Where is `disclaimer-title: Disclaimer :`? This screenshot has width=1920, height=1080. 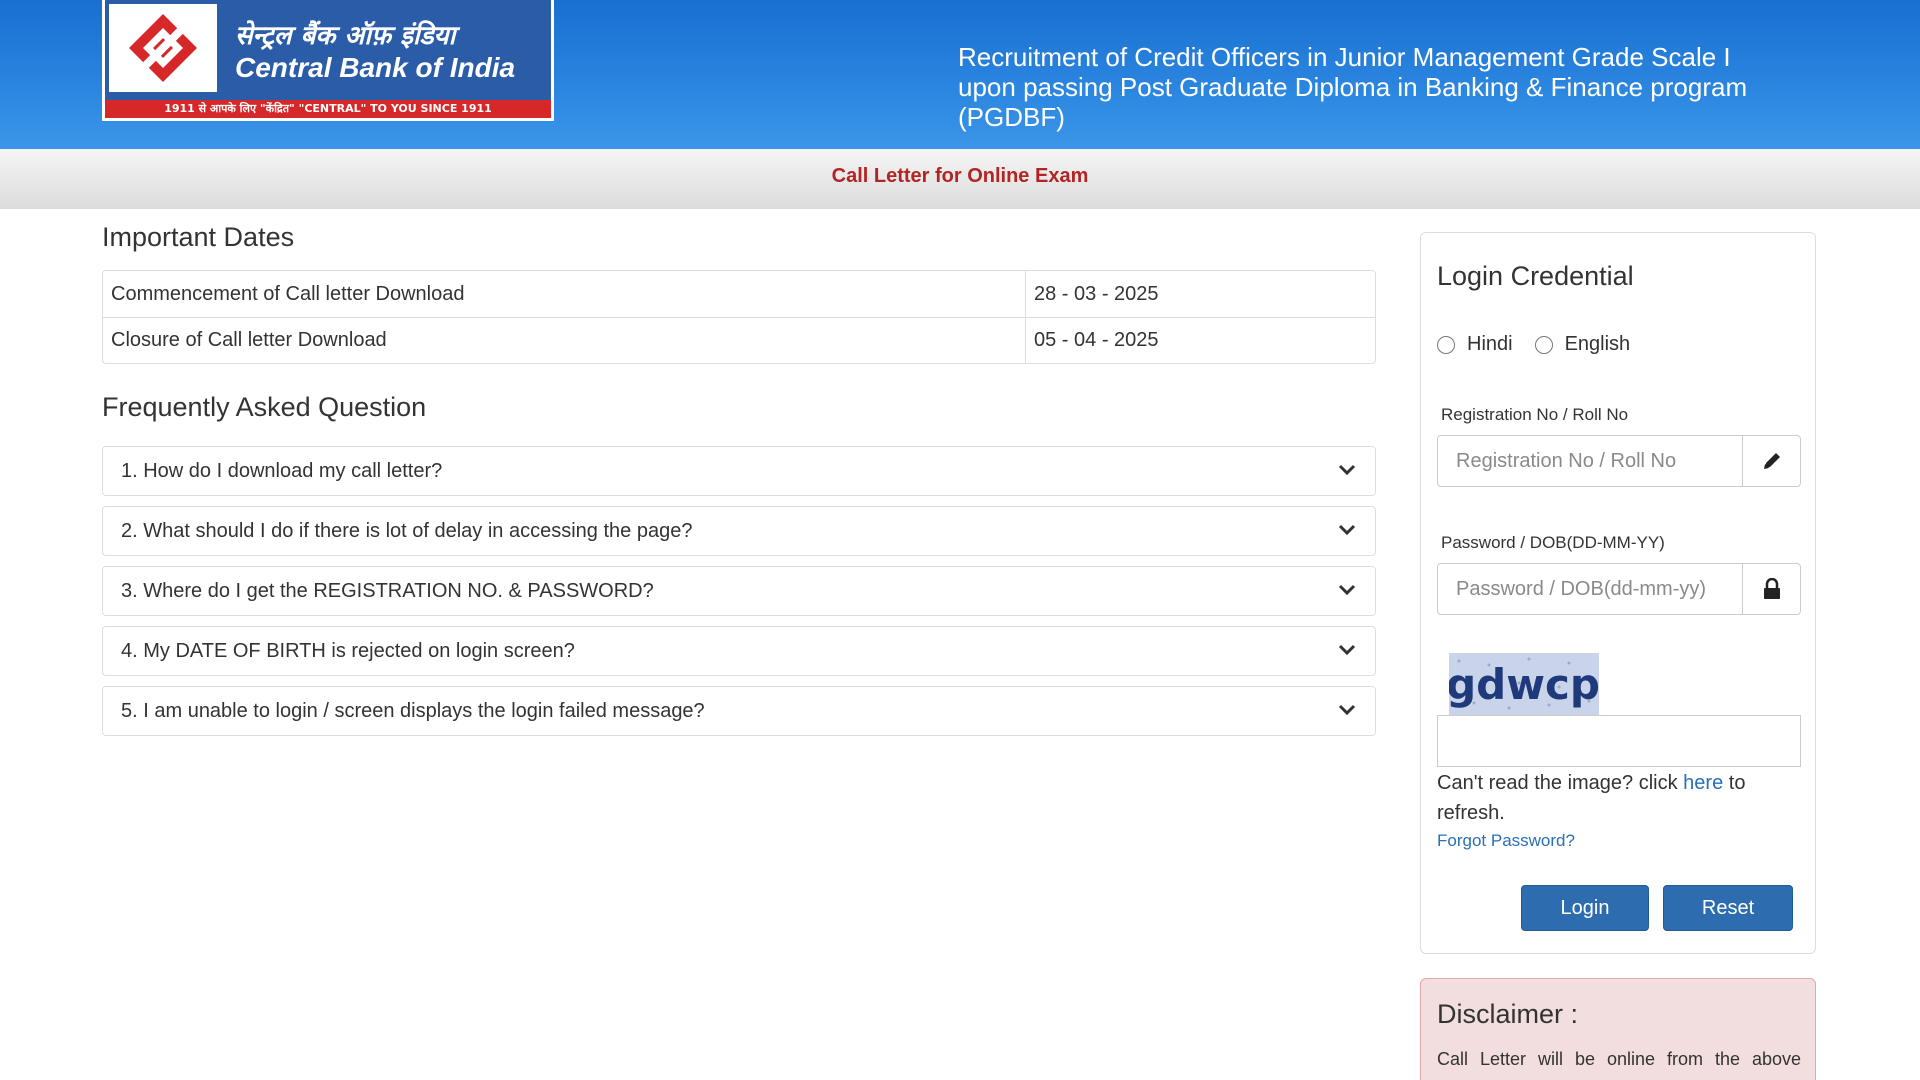
disclaimer-title: Disclaimer : is located at coordinates (1508, 1014).